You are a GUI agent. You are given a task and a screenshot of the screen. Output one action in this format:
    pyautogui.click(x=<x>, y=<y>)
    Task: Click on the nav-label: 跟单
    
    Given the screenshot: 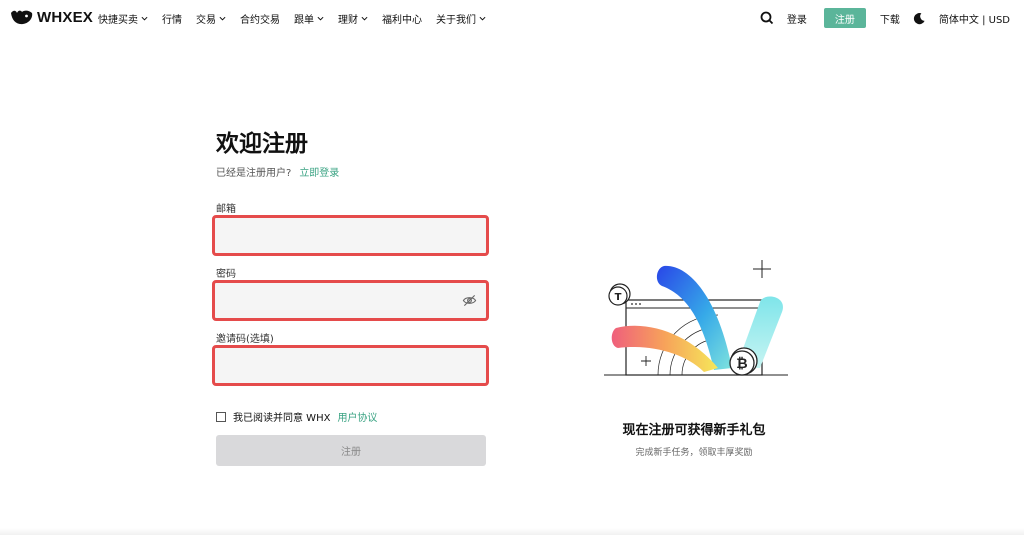 What is the action you would take?
    pyautogui.click(x=304, y=20)
    